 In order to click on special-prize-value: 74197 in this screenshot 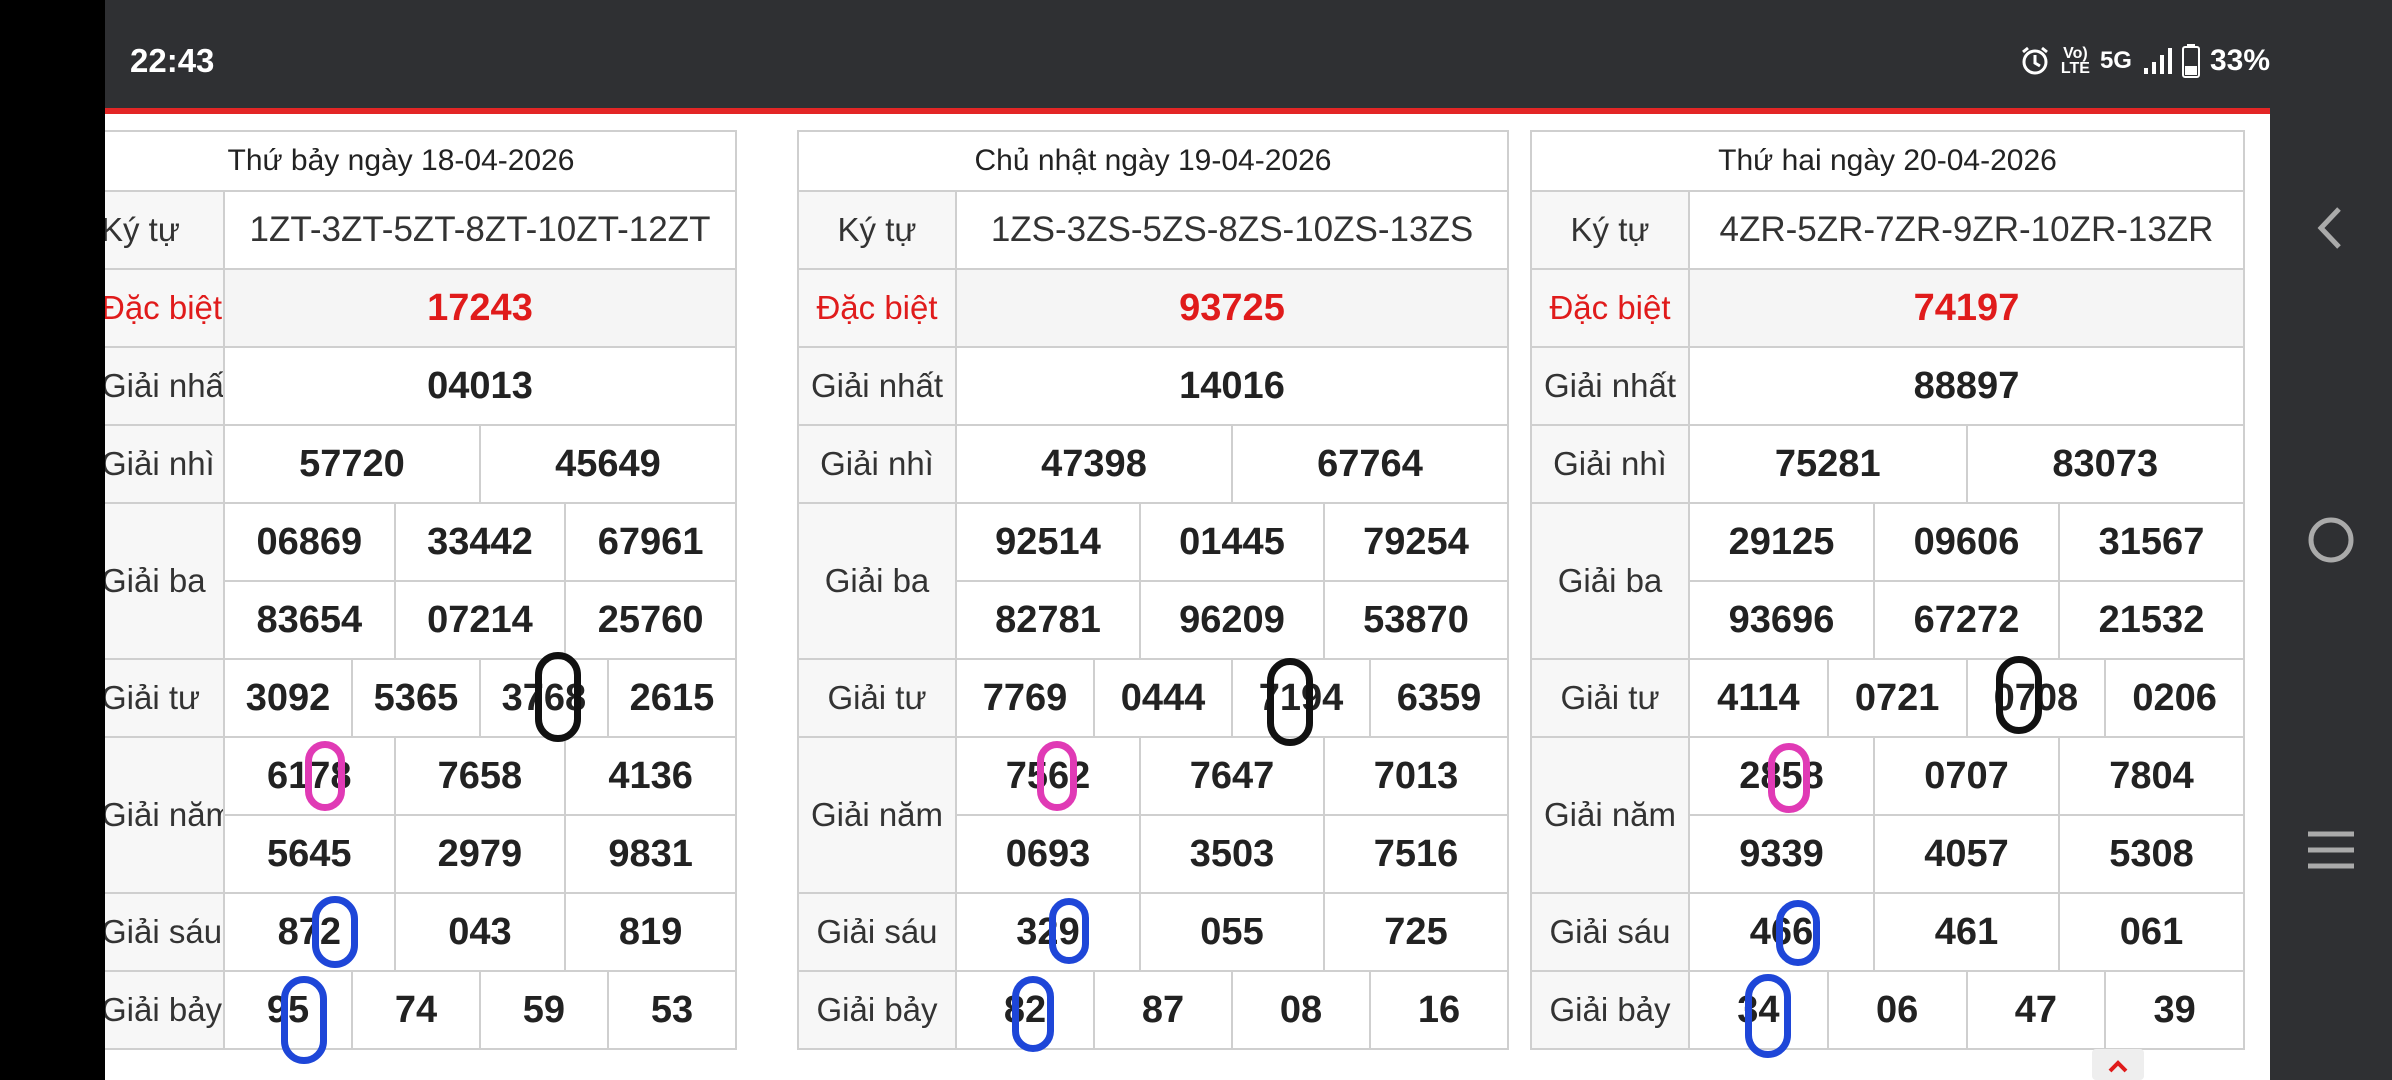, I will do `click(1966, 308)`.